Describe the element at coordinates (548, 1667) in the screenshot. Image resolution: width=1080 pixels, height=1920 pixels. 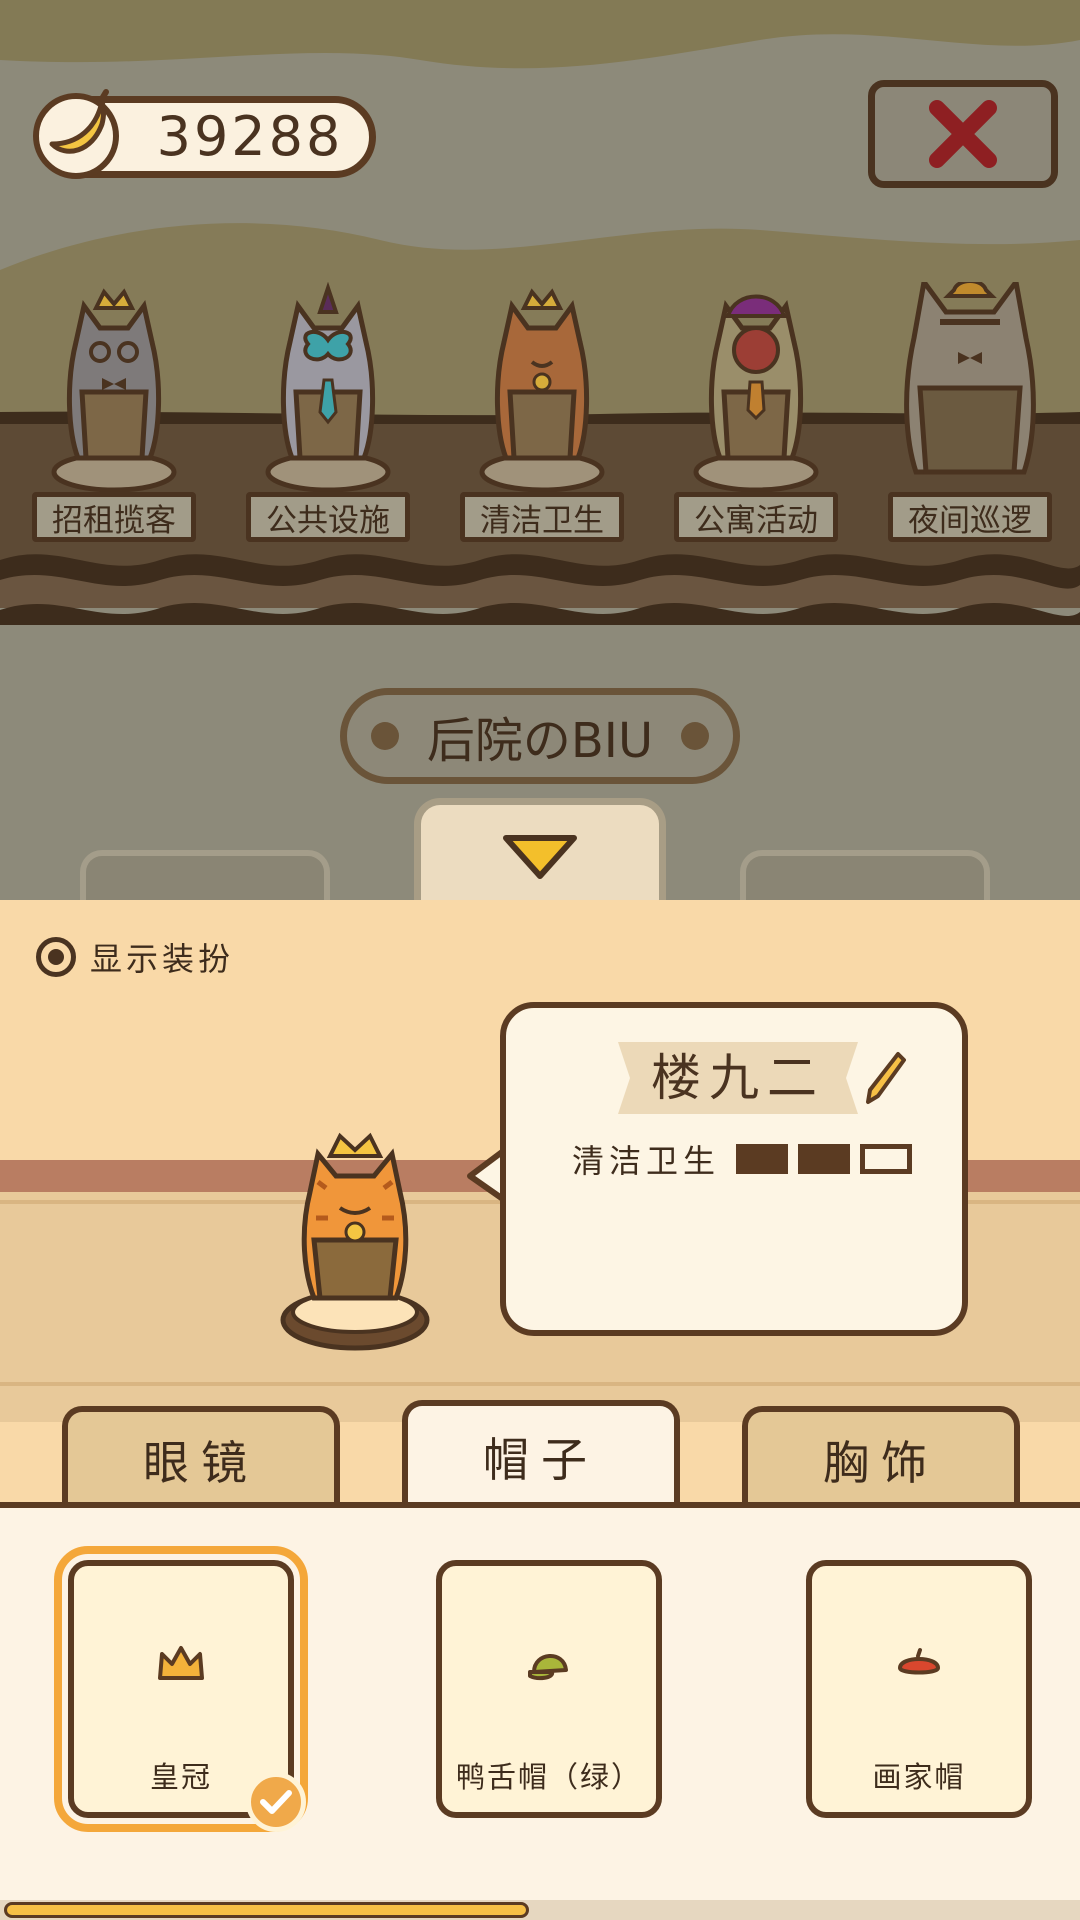
I see `green-cap-icon` at that location.